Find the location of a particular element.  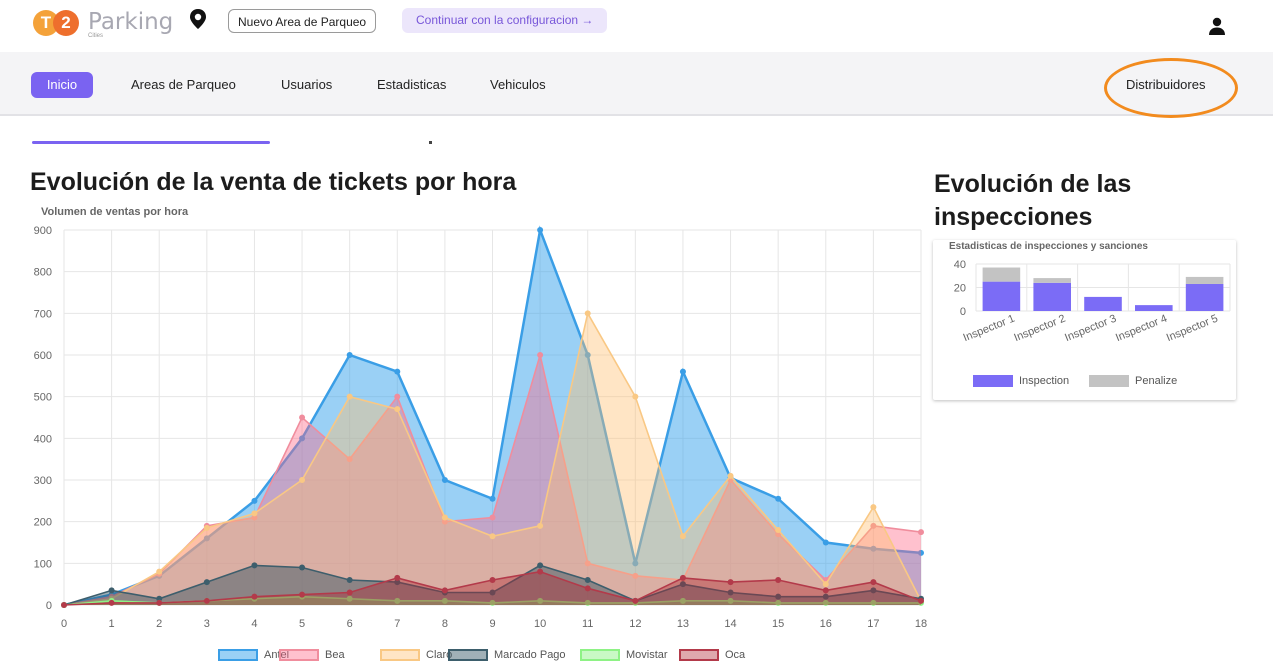

legend-label: Bea is located at coordinates (335, 655).